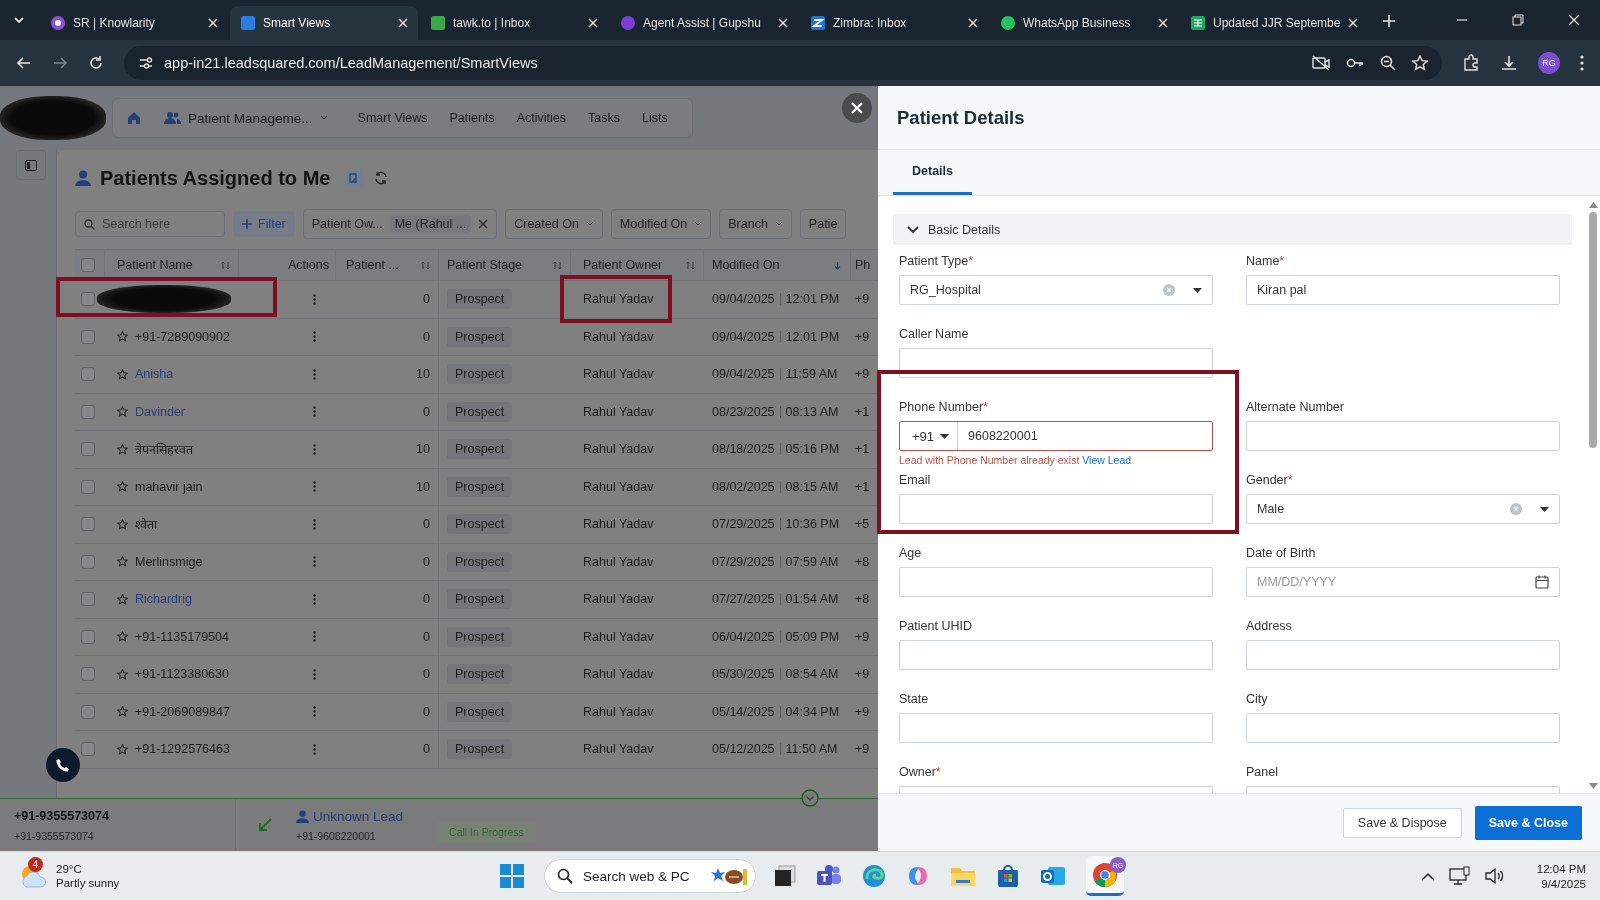 The image size is (1600, 900). What do you see at coordinates (1107, 460) in the screenshot?
I see `view-lead-link: View Lead` at bounding box center [1107, 460].